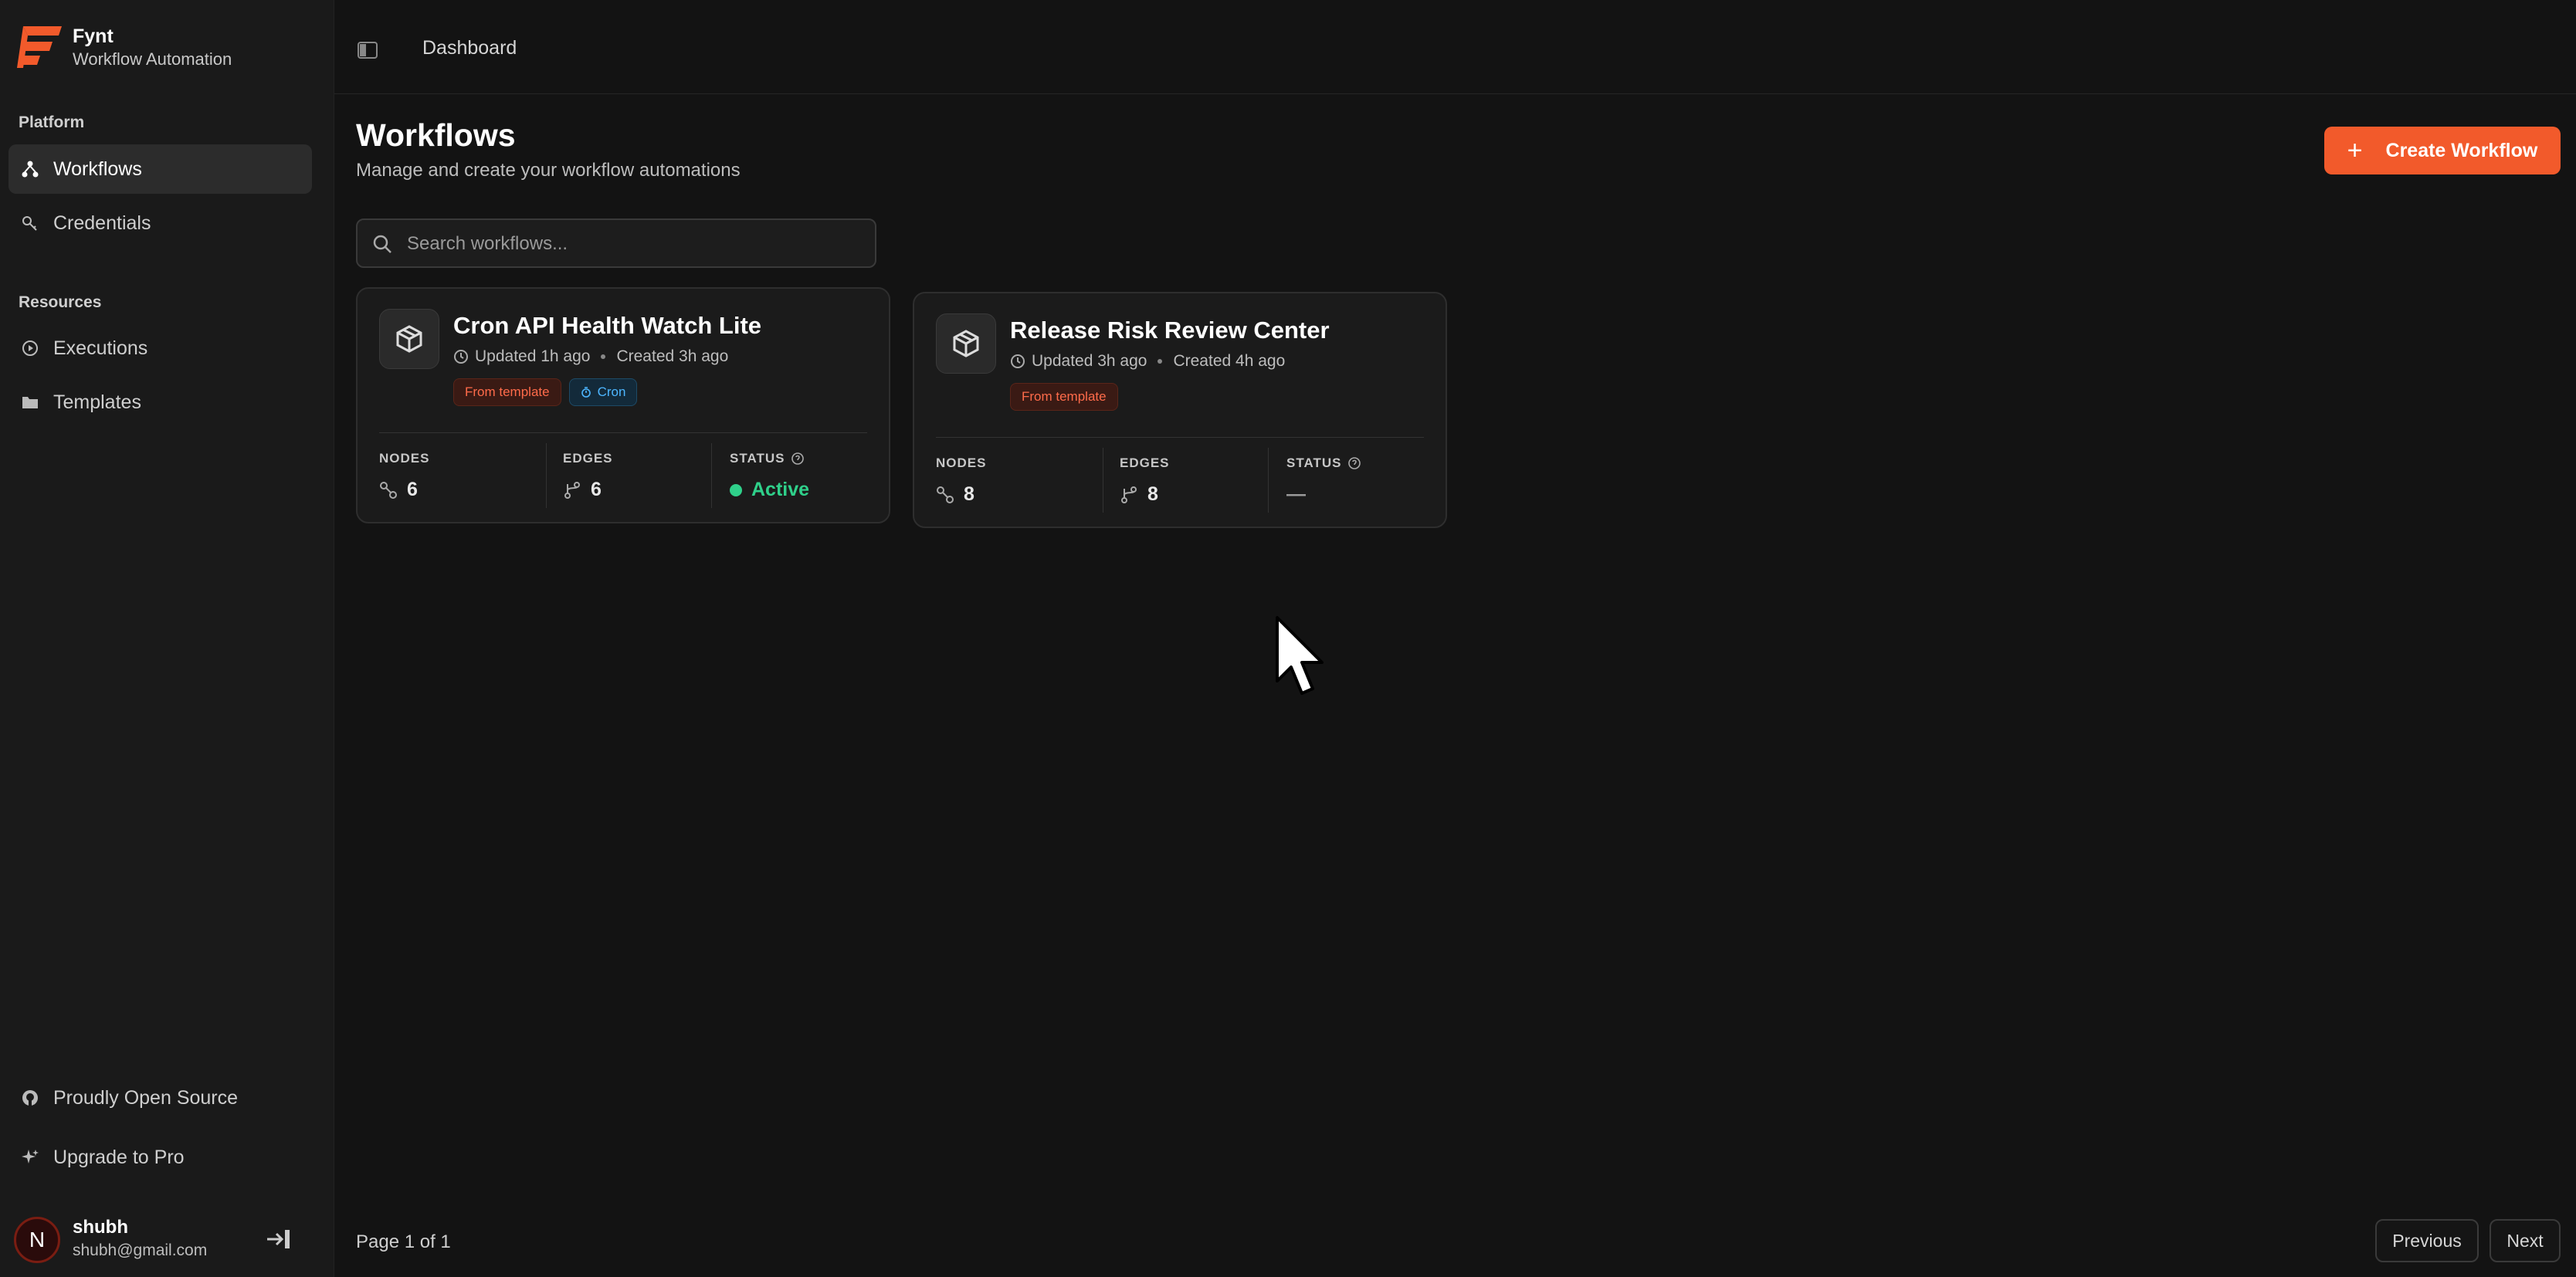 Image resolution: width=2576 pixels, height=1277 pixels. I want to click on folder-icon, so click(30, 402).